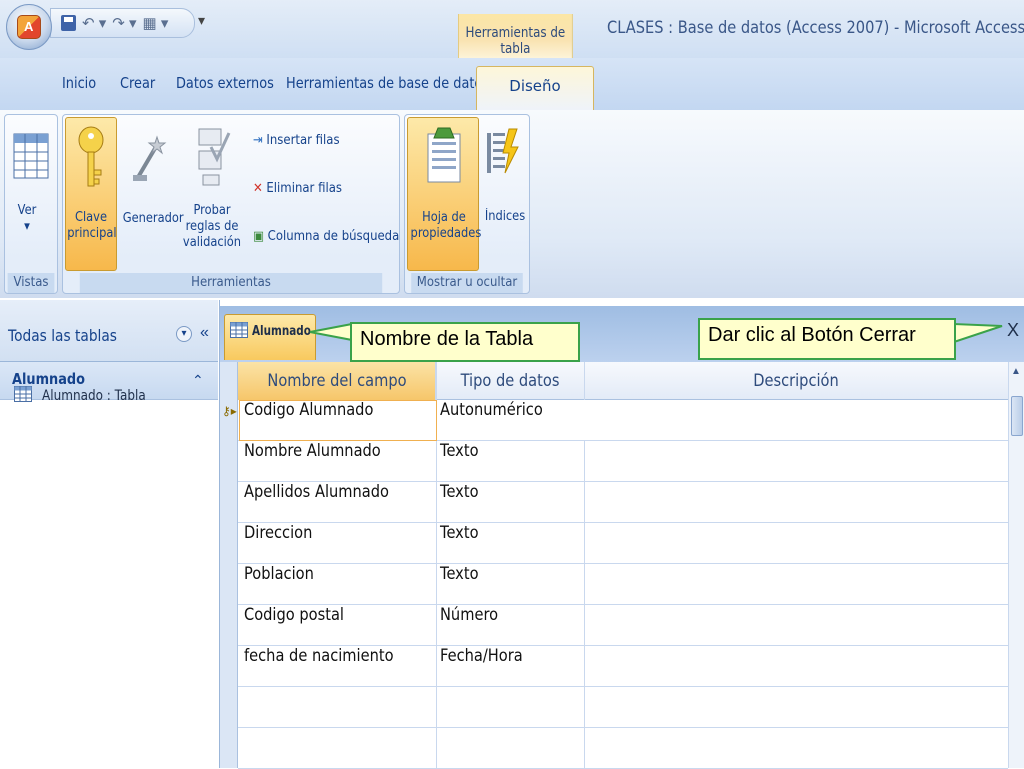  I want to click on nav-menu-chevron-icon: ▾, so click(184, 334).